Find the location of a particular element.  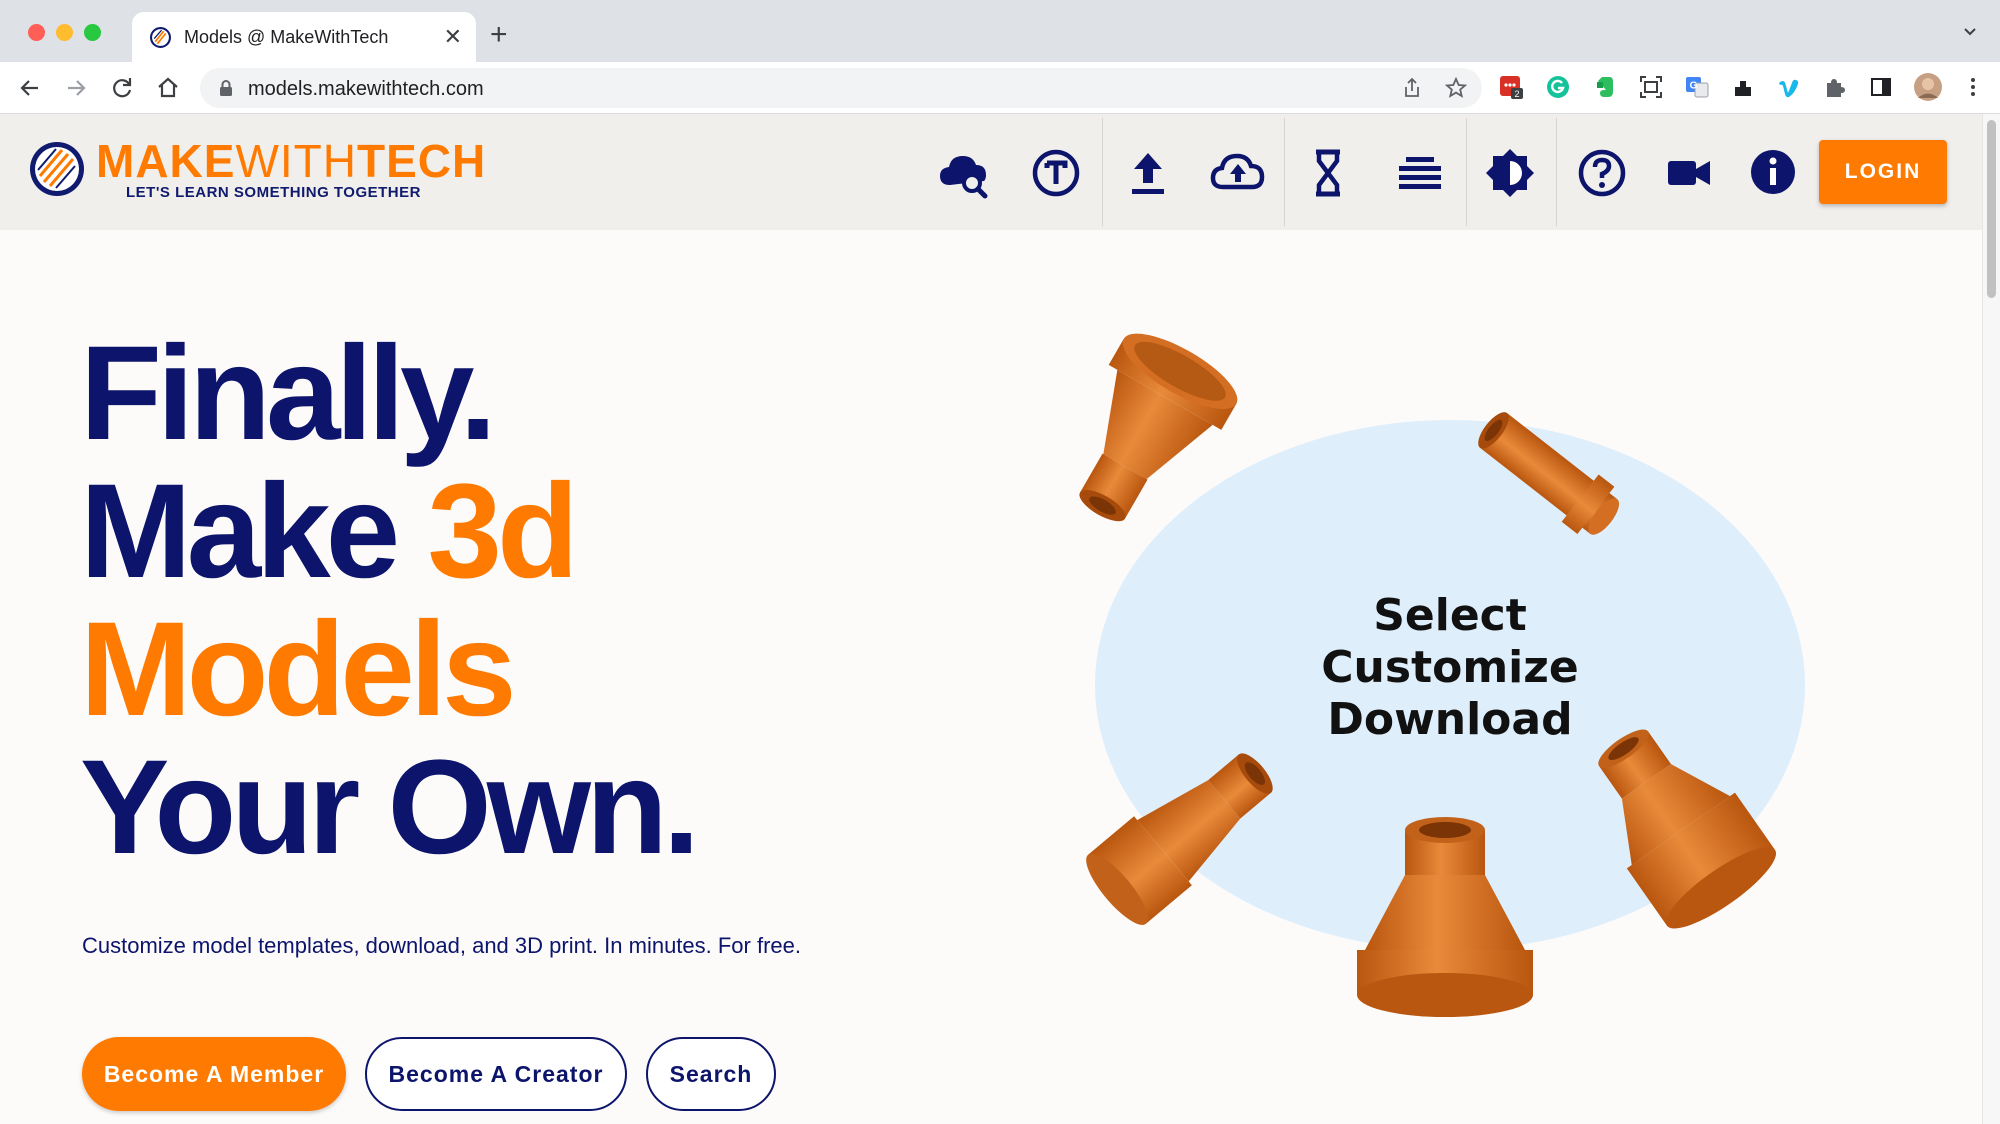

headline-line-3: Models is located at coordinates (298, 669).